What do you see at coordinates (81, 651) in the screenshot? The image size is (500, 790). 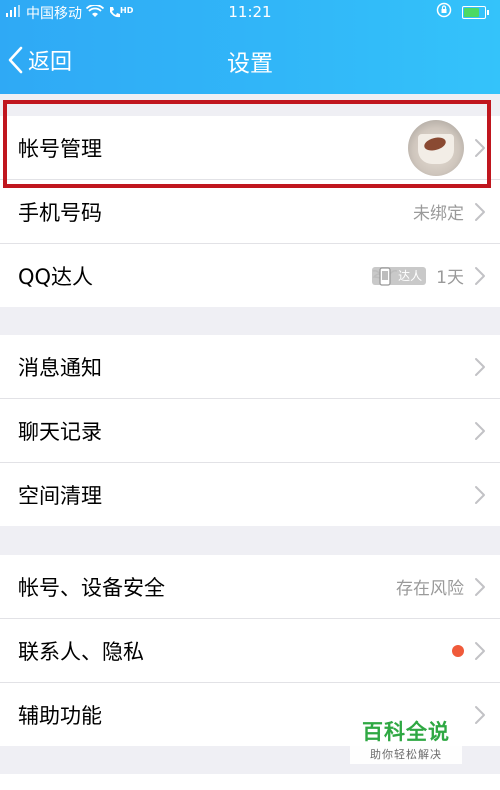 I see `settings-item-label: 联系人、隐私` at bounding box center [81, 651].